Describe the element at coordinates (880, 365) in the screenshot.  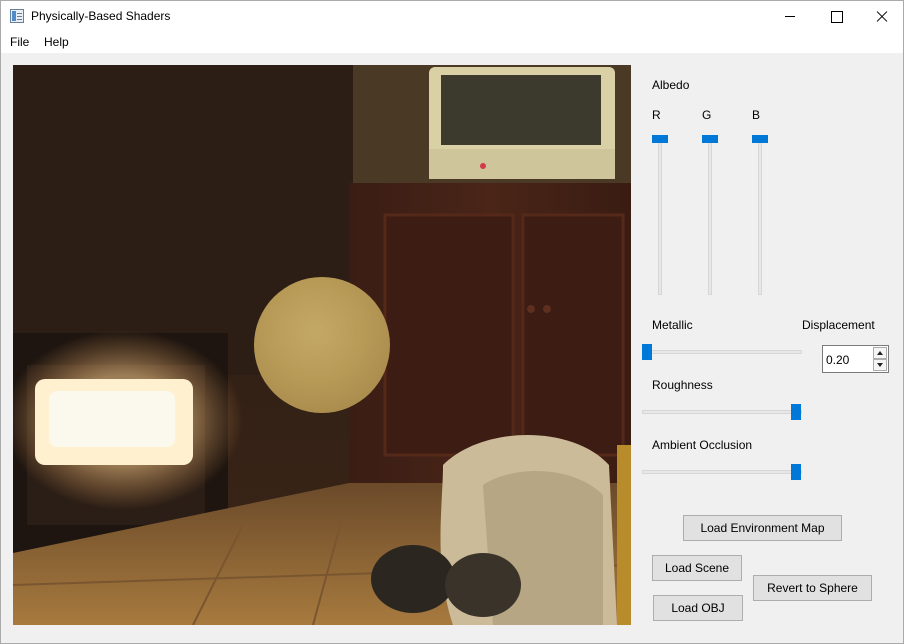
I see `spin-down-arrow-icon` at that location.